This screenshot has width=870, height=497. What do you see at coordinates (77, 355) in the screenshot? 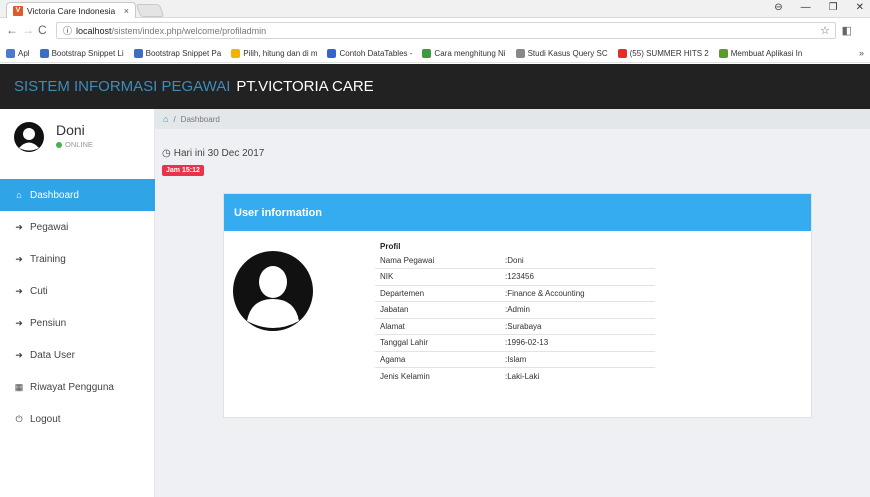
I see `sidebar-item-data-user: ➜ Data User` at bounding box center [77, 355].